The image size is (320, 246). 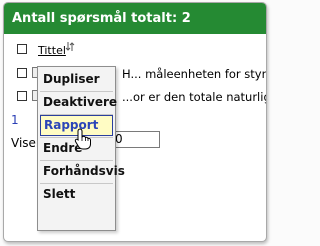 I want to click on select-all-checkbox, so click(x=22, y=49).